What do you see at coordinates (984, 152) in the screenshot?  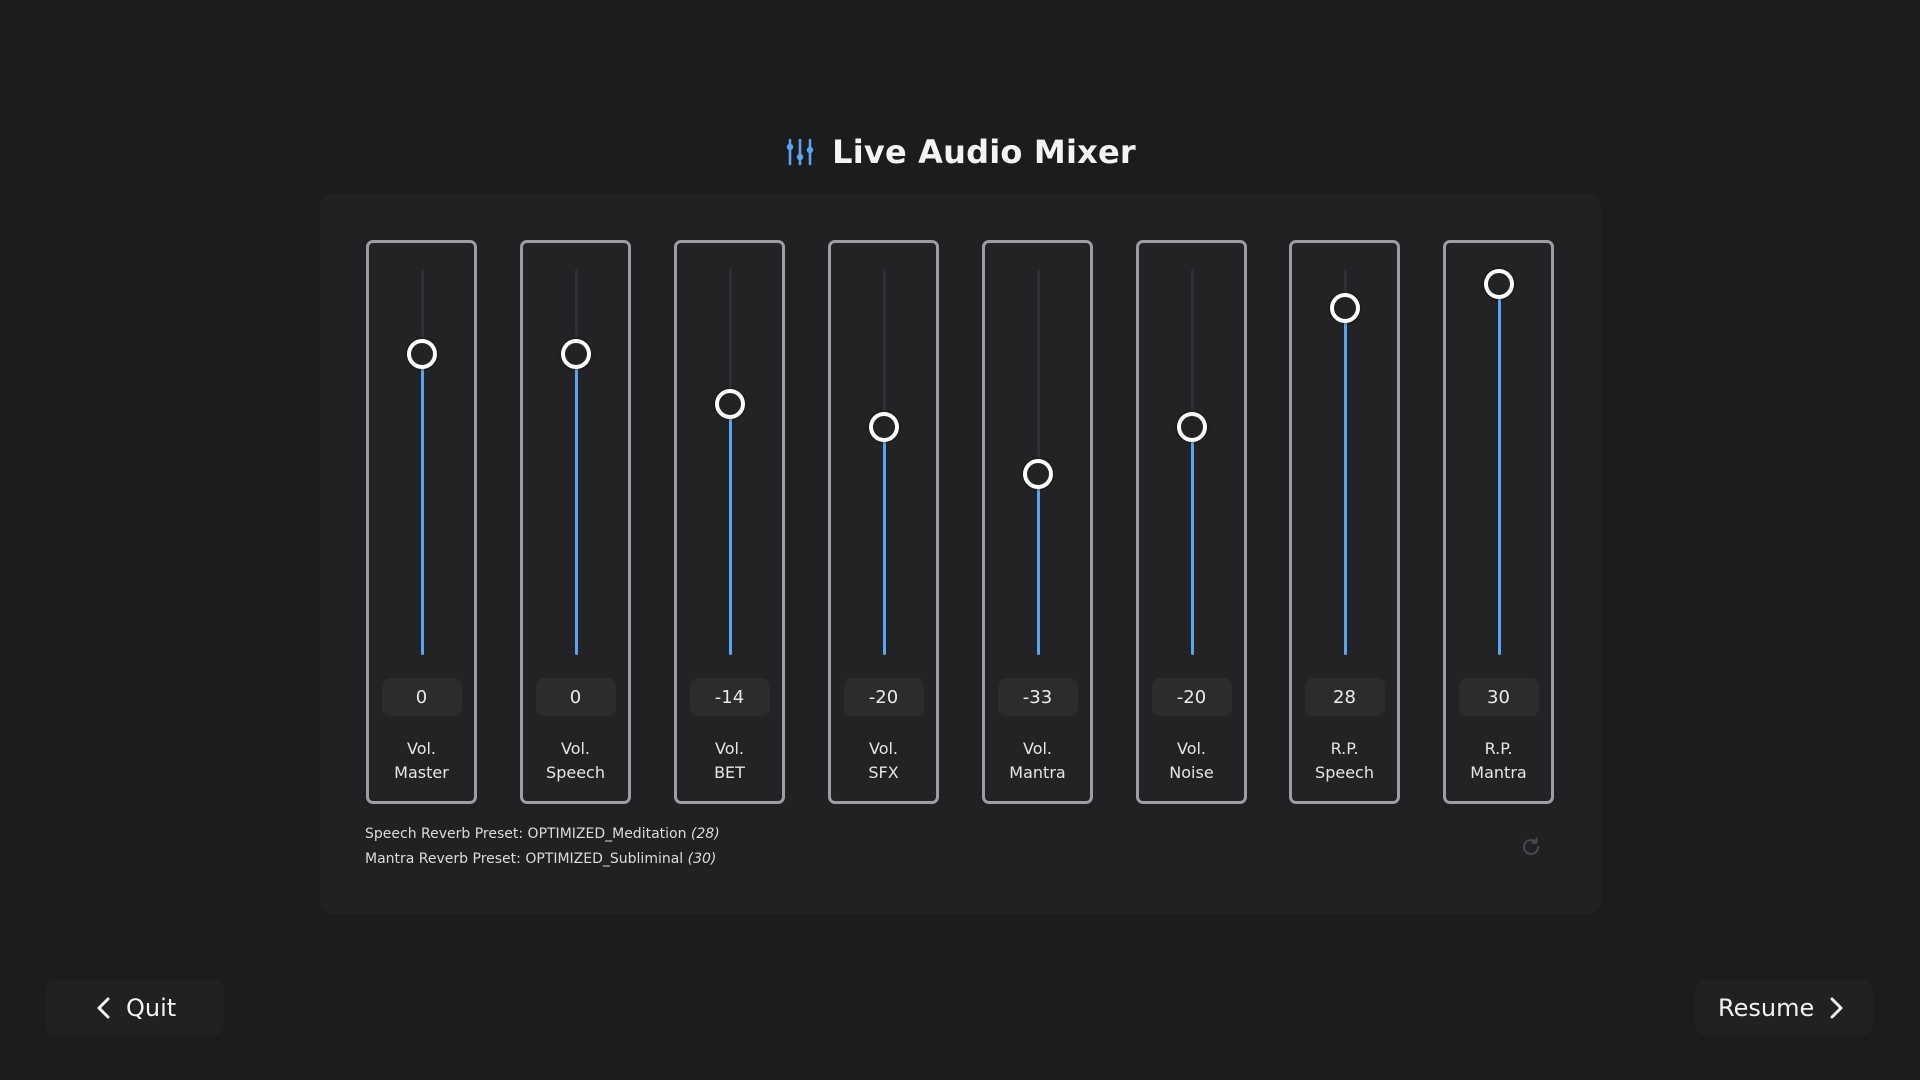 I see `page-title-text: Live Audio Mixer` at bounding box center [984, 152].